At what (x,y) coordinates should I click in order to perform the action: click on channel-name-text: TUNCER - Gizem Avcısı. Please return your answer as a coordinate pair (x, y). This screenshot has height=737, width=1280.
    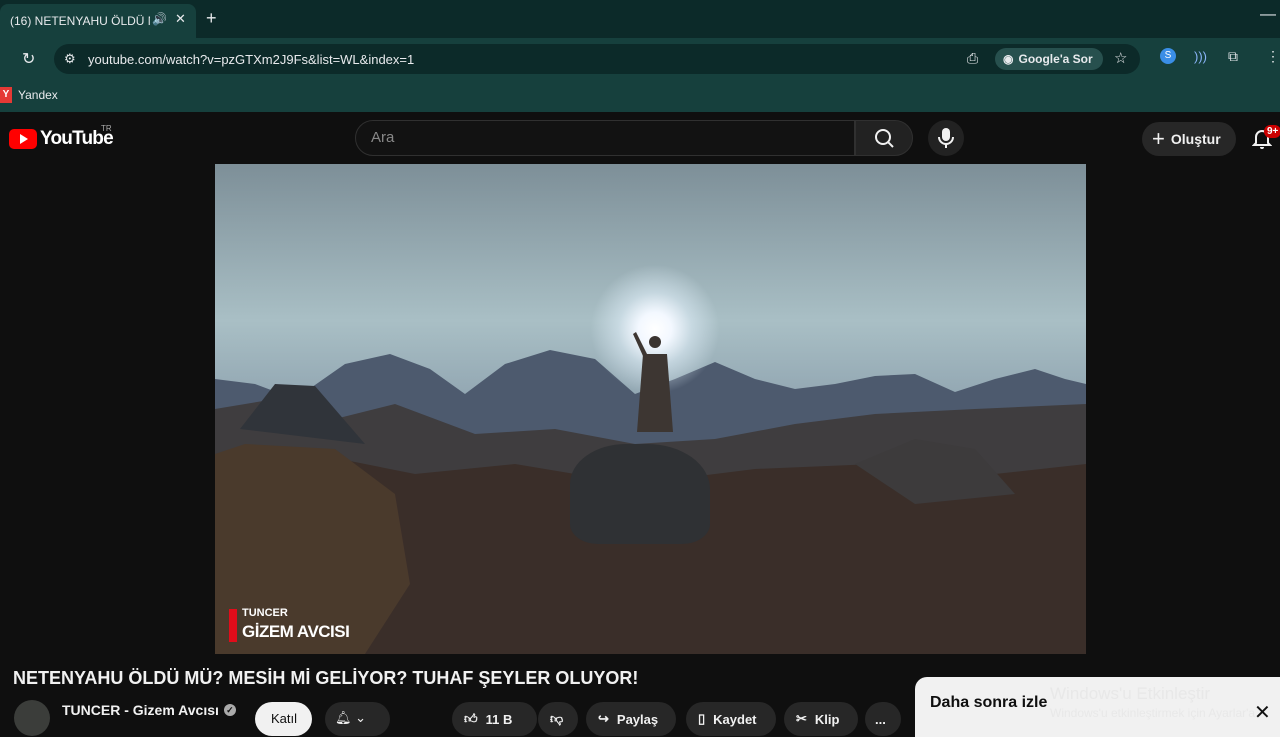
    Looking at the image, I should click on (140, 710).